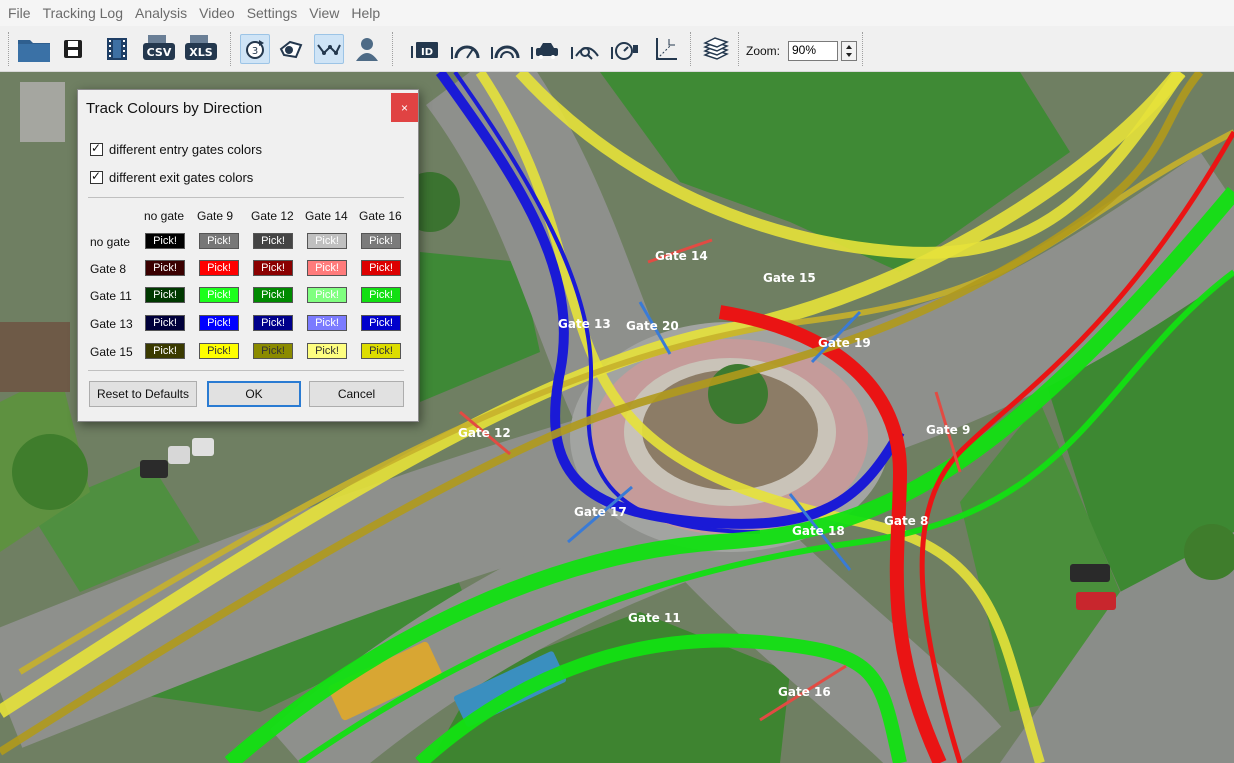 The width and height of the screenshot is (1234, 763). Describe the element at coordinates (200, 52) in the screenshot. I see `xls-text: XLS` at that location.